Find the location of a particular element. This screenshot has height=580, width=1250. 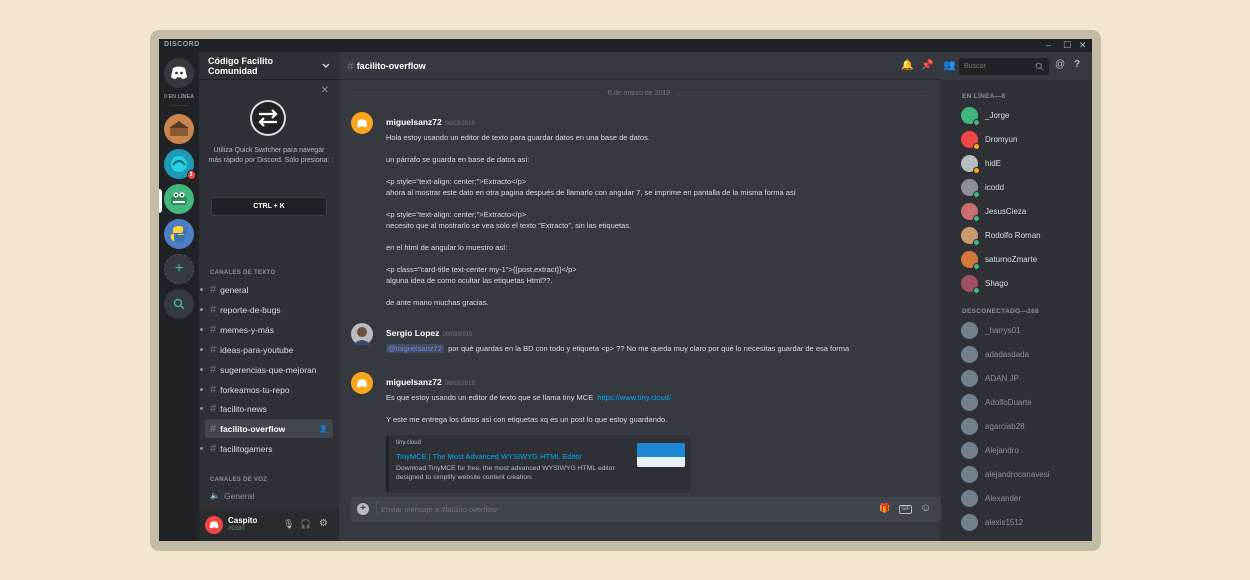

microphone-icon: 🎙 is located at coordinates (288, 524).